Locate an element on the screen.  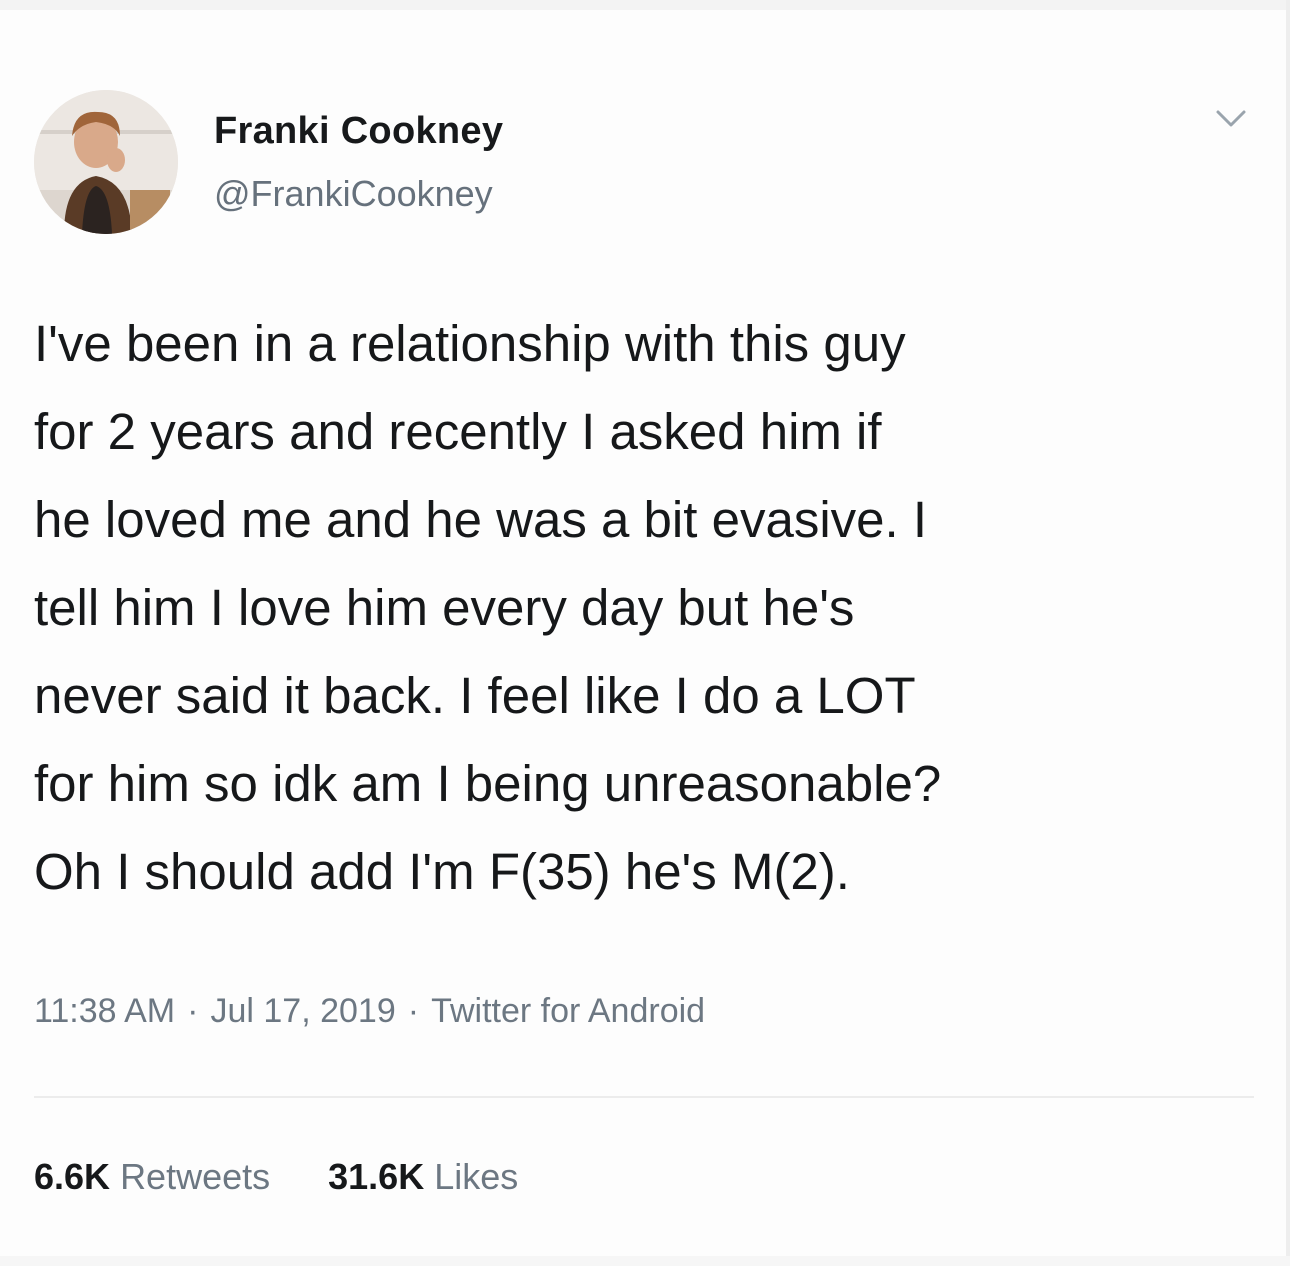
tweet-text-line: he loved me and he was a bit evasive. I is located at coordinates (481, 519).